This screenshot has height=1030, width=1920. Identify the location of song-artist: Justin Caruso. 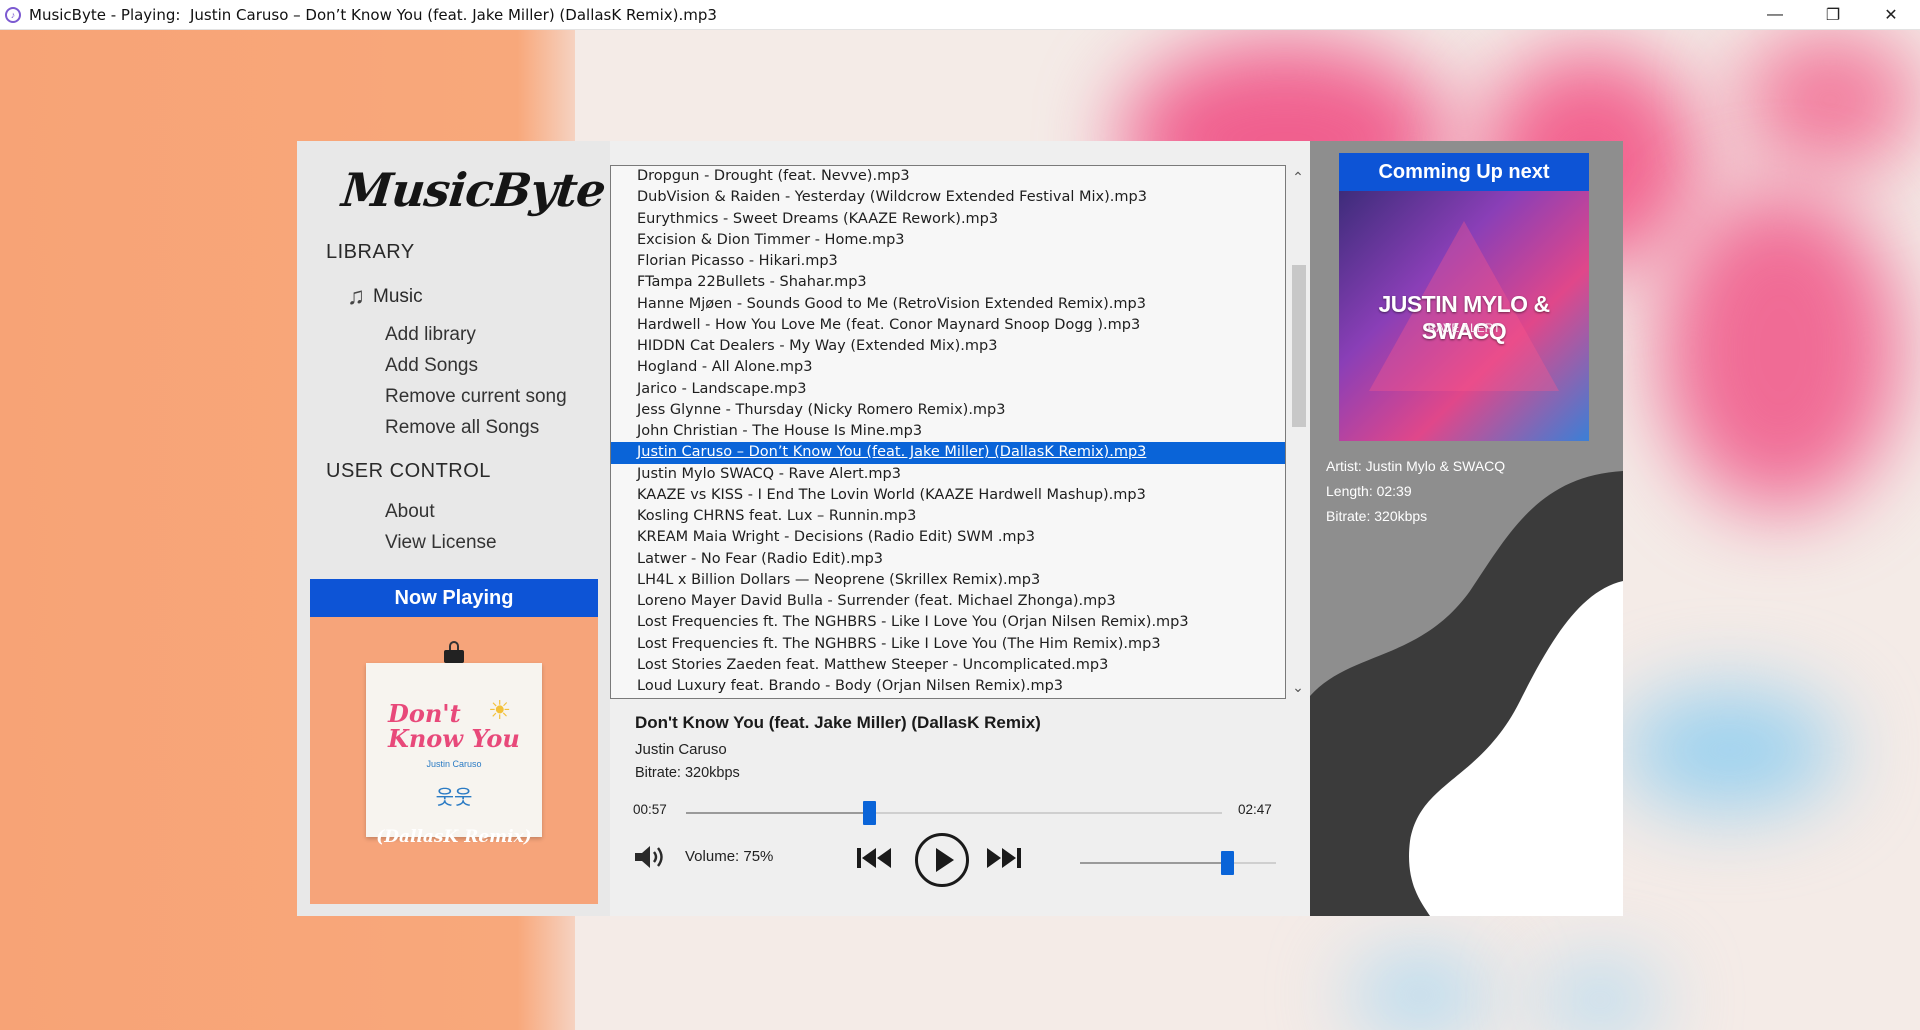
(681, 749).